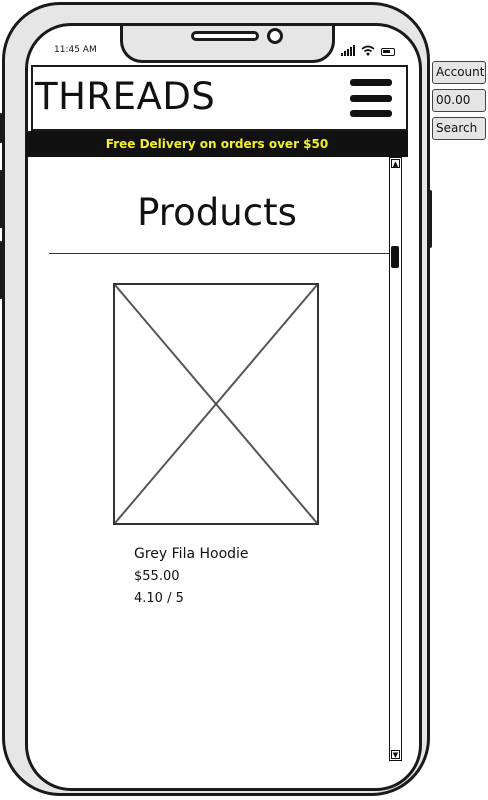  What do you see at coordinates (459, 128) in the screenshot?
I see `search-button: Search` at bounding box center [459, 128].